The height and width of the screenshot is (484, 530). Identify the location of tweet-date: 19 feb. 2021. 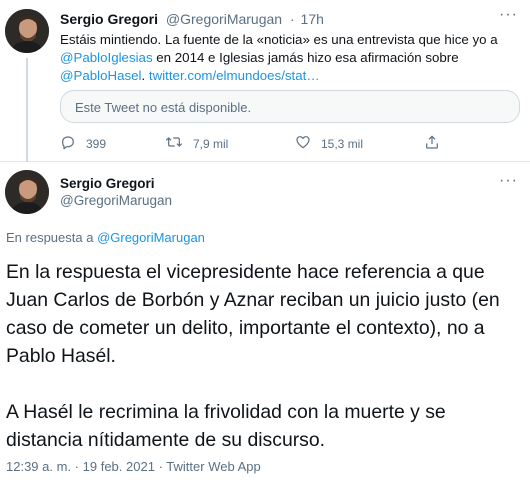
(119, 466).